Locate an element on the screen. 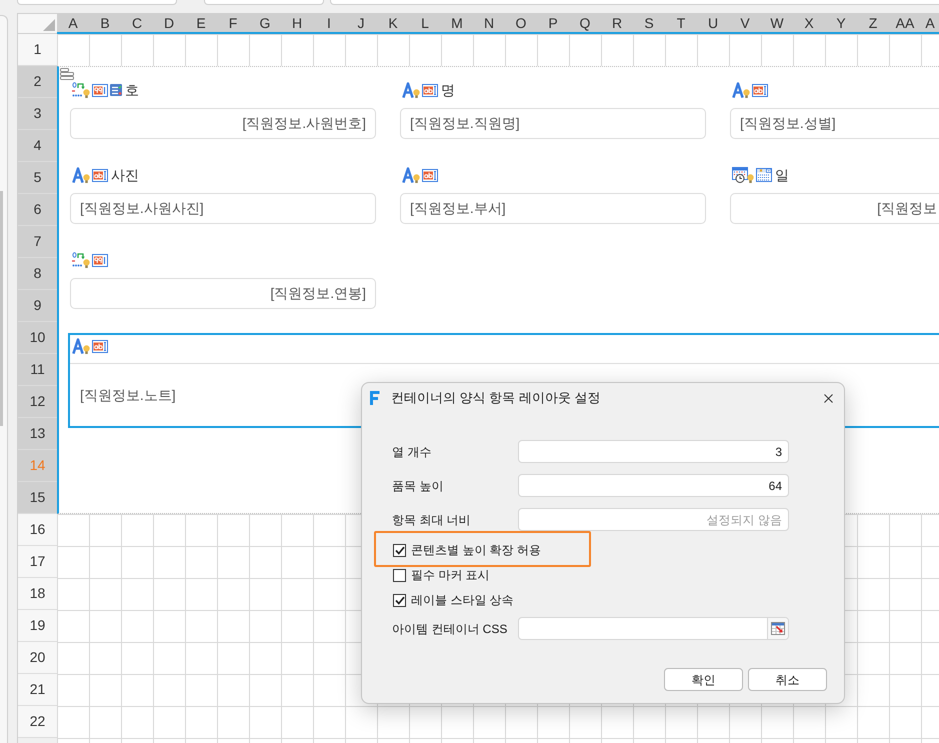  column-header: C is located at coordinates (137, 23).